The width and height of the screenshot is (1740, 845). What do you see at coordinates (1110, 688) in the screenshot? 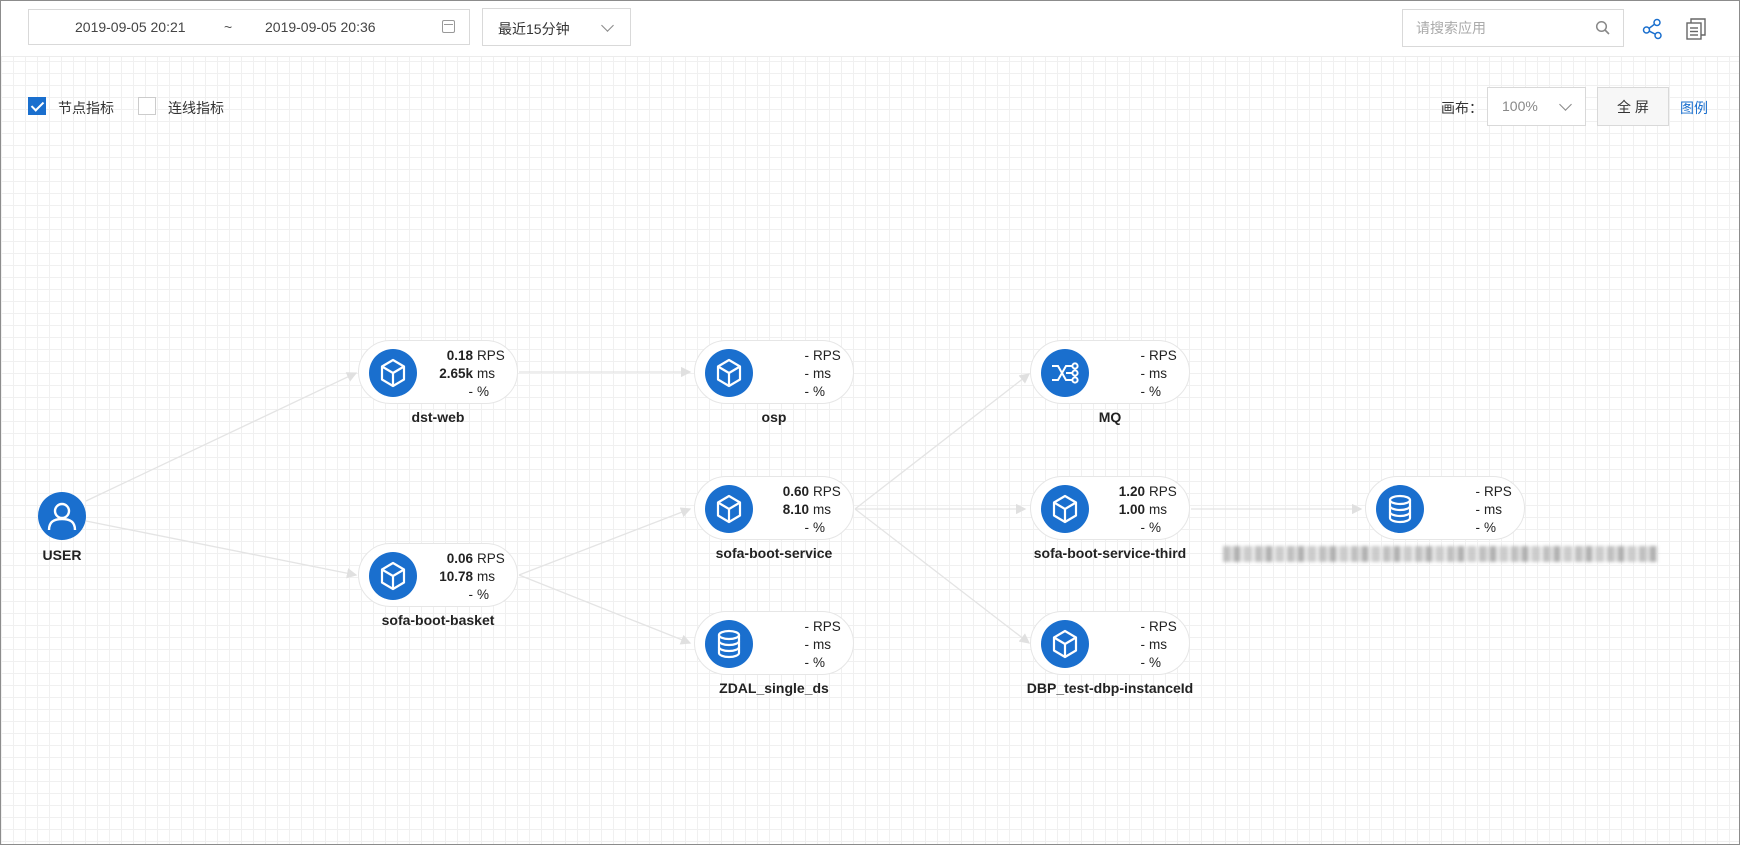
I see `node-label-dbp-test-dbp-instanceid: DBP_test-dbp-instanceId` at bounding box center [1110, 688].